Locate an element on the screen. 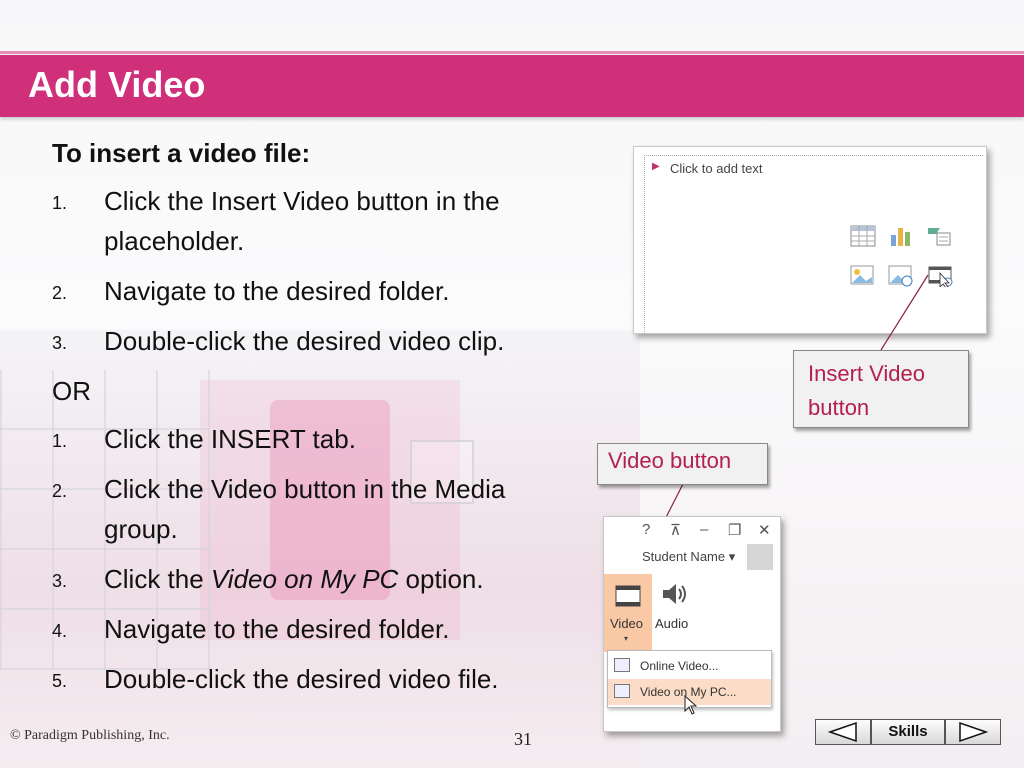  slide-navigation: Skills is located at coordinates (908, 732).